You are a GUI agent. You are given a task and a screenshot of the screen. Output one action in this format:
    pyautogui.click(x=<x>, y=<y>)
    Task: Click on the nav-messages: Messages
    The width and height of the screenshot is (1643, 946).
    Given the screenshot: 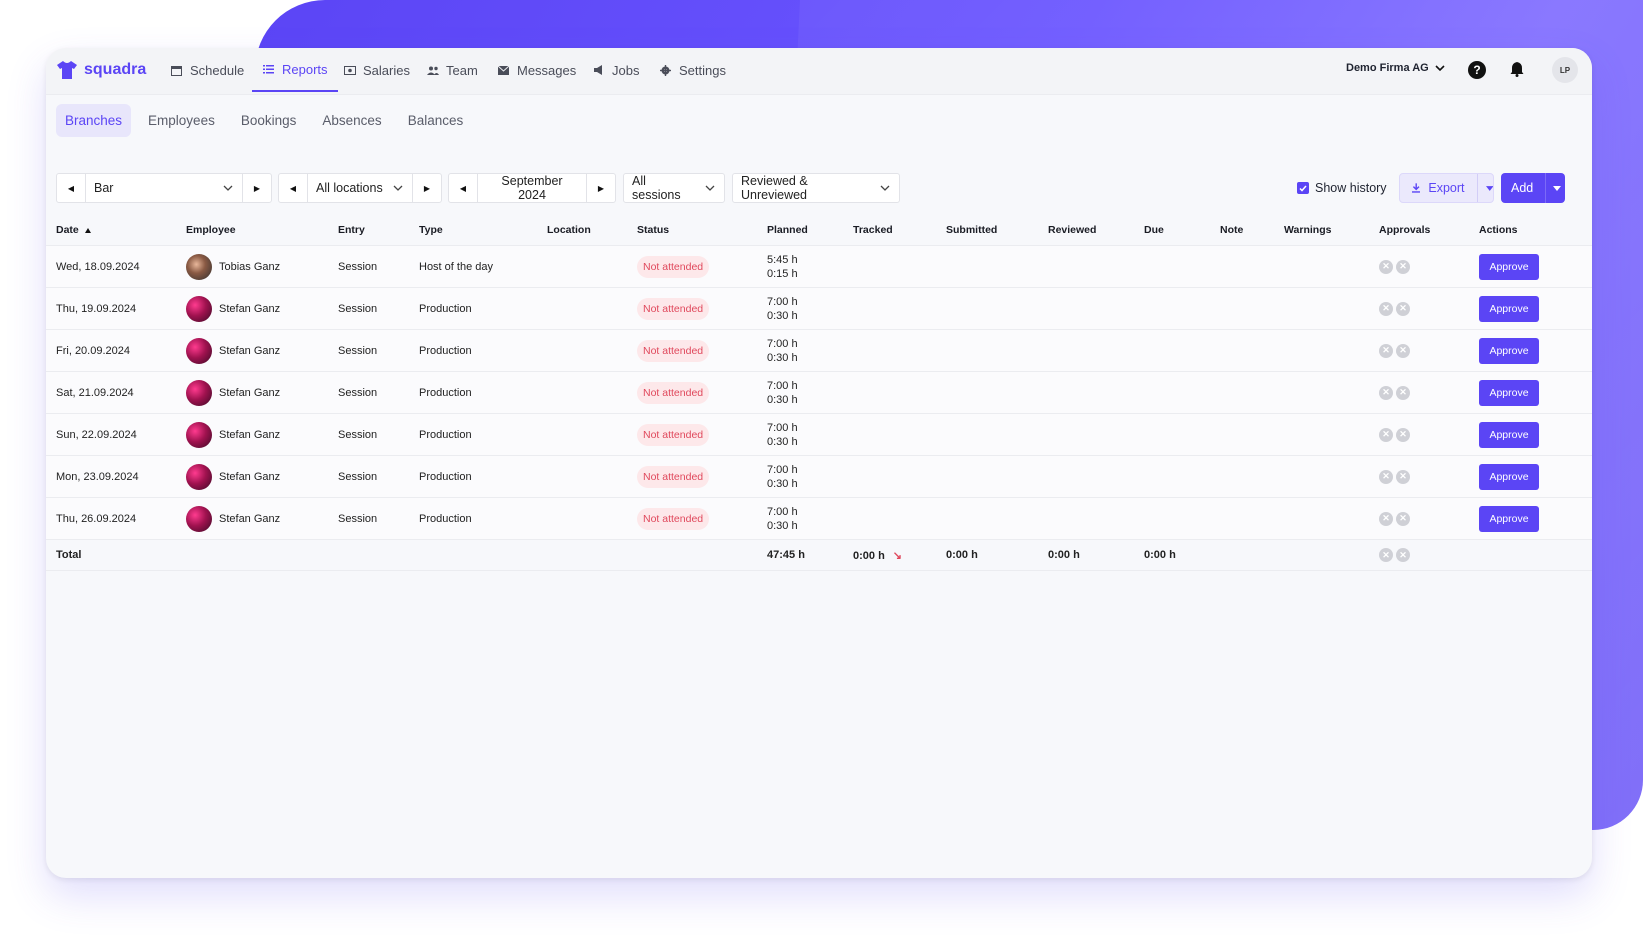 What is the action you would take?
    pyautogui.click(x=536, y=70)
    